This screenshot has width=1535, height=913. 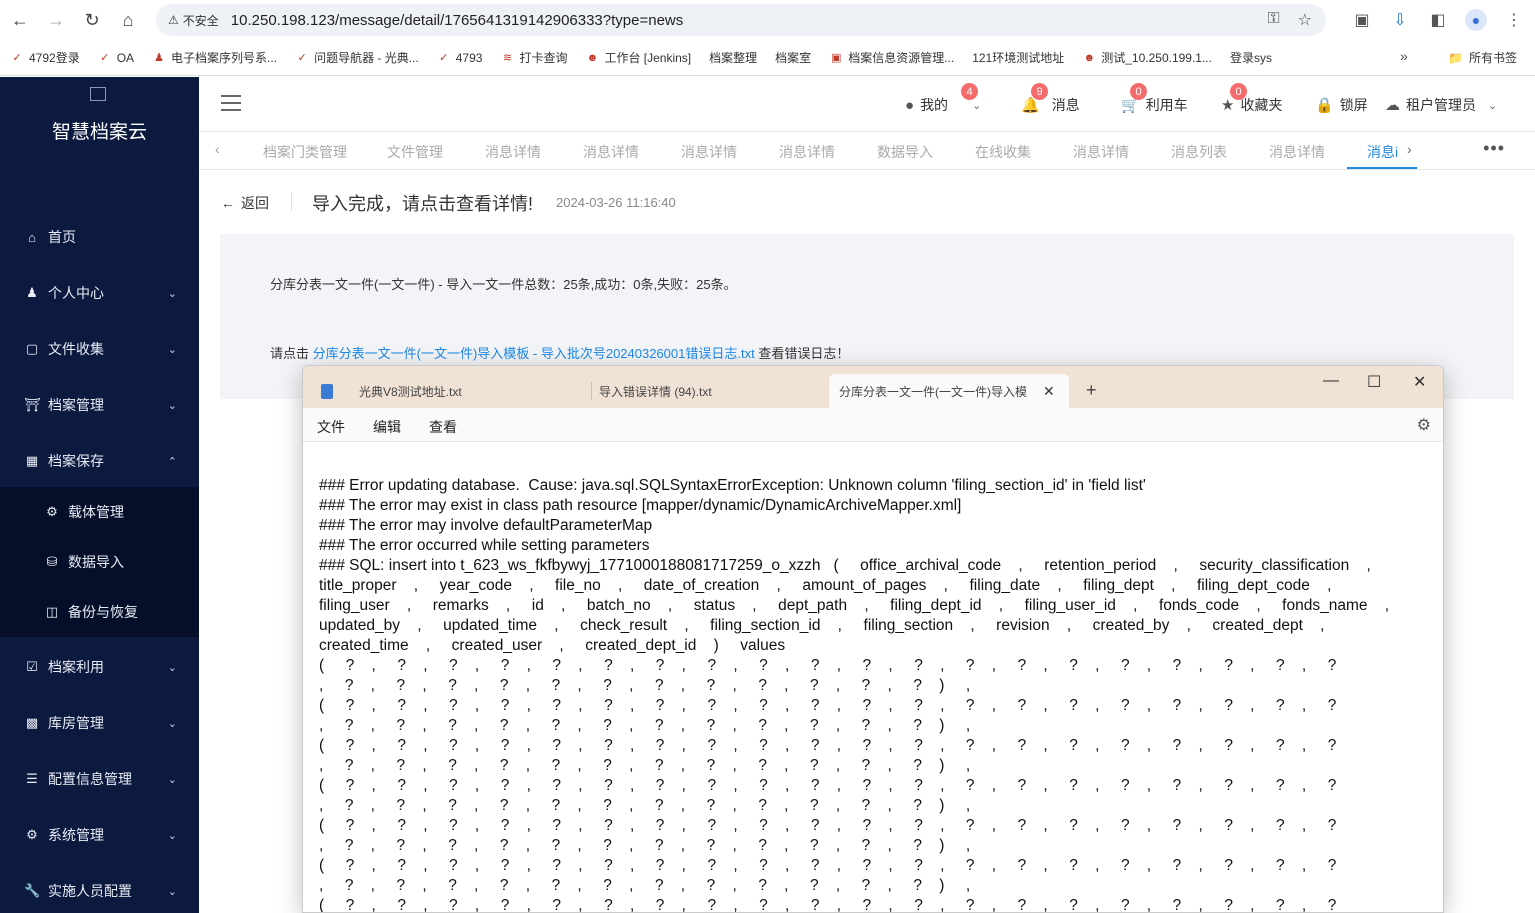 What do you see at coordinates (1362, 20) in the screenshot?
I see `extensions-icon: ▣` at bounding box center [1362, 20].